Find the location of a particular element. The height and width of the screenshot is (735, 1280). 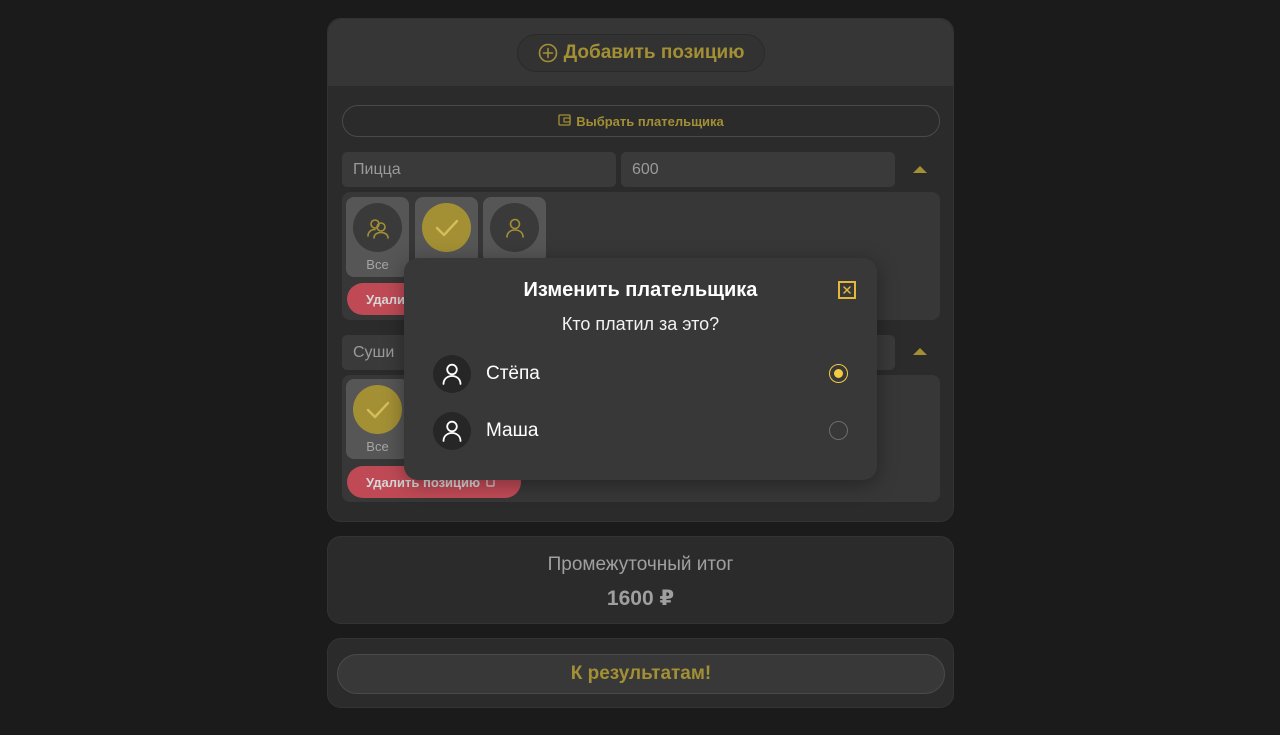

subtotal-value: 1600 ₽ is located at coordinates (640, 598).